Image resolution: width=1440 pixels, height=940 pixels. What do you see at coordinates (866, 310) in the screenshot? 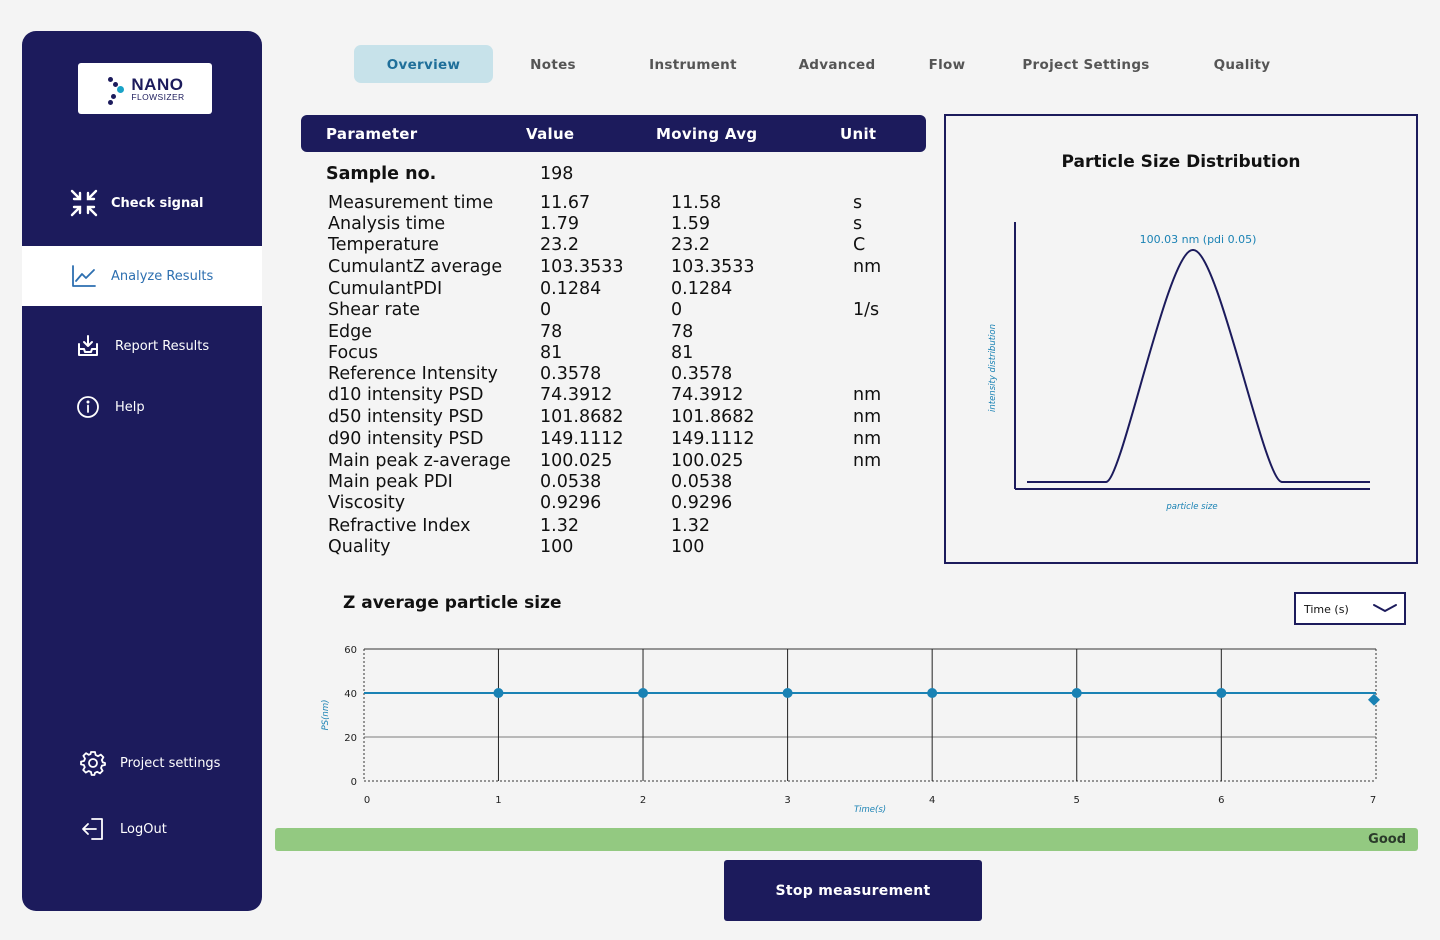
I see `unit-cell: 1/s` at bounding box center [866, 310].